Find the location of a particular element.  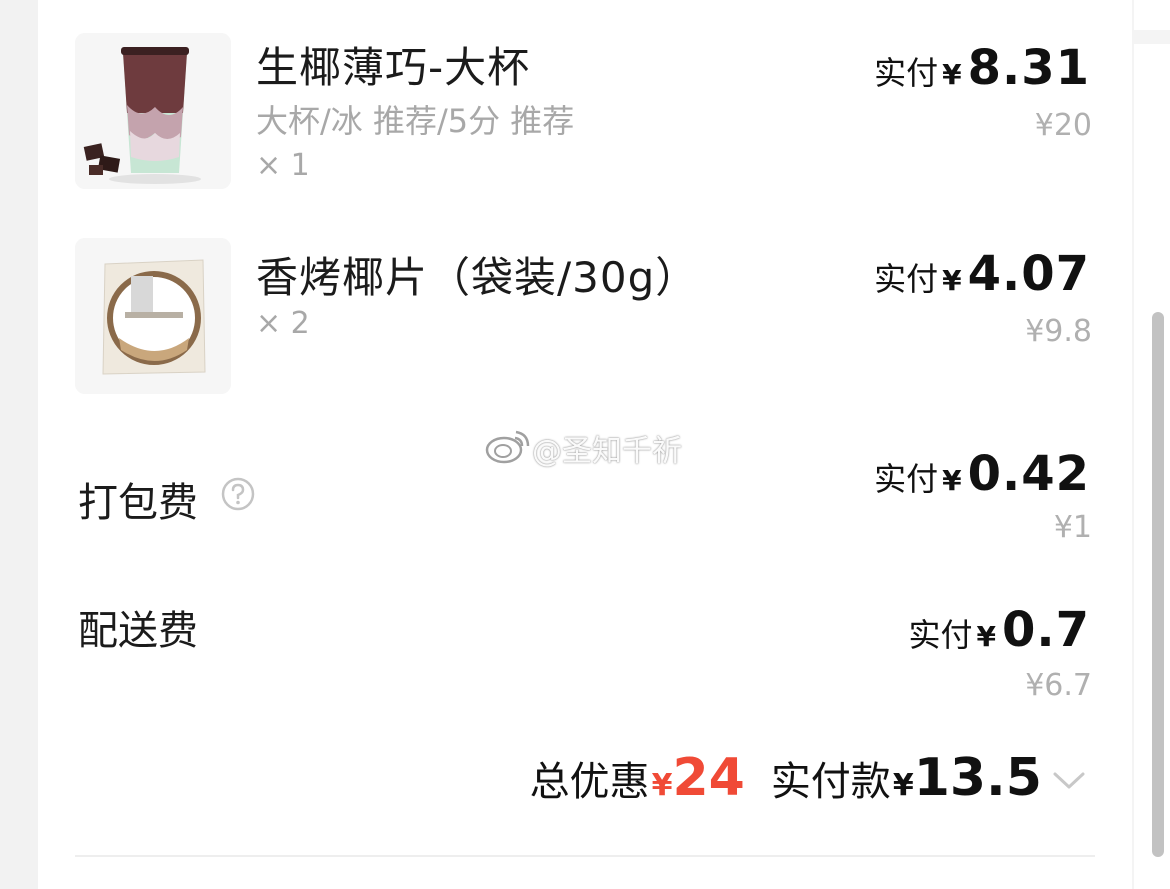

question-circle-icon is located at coordinates (238, 494).